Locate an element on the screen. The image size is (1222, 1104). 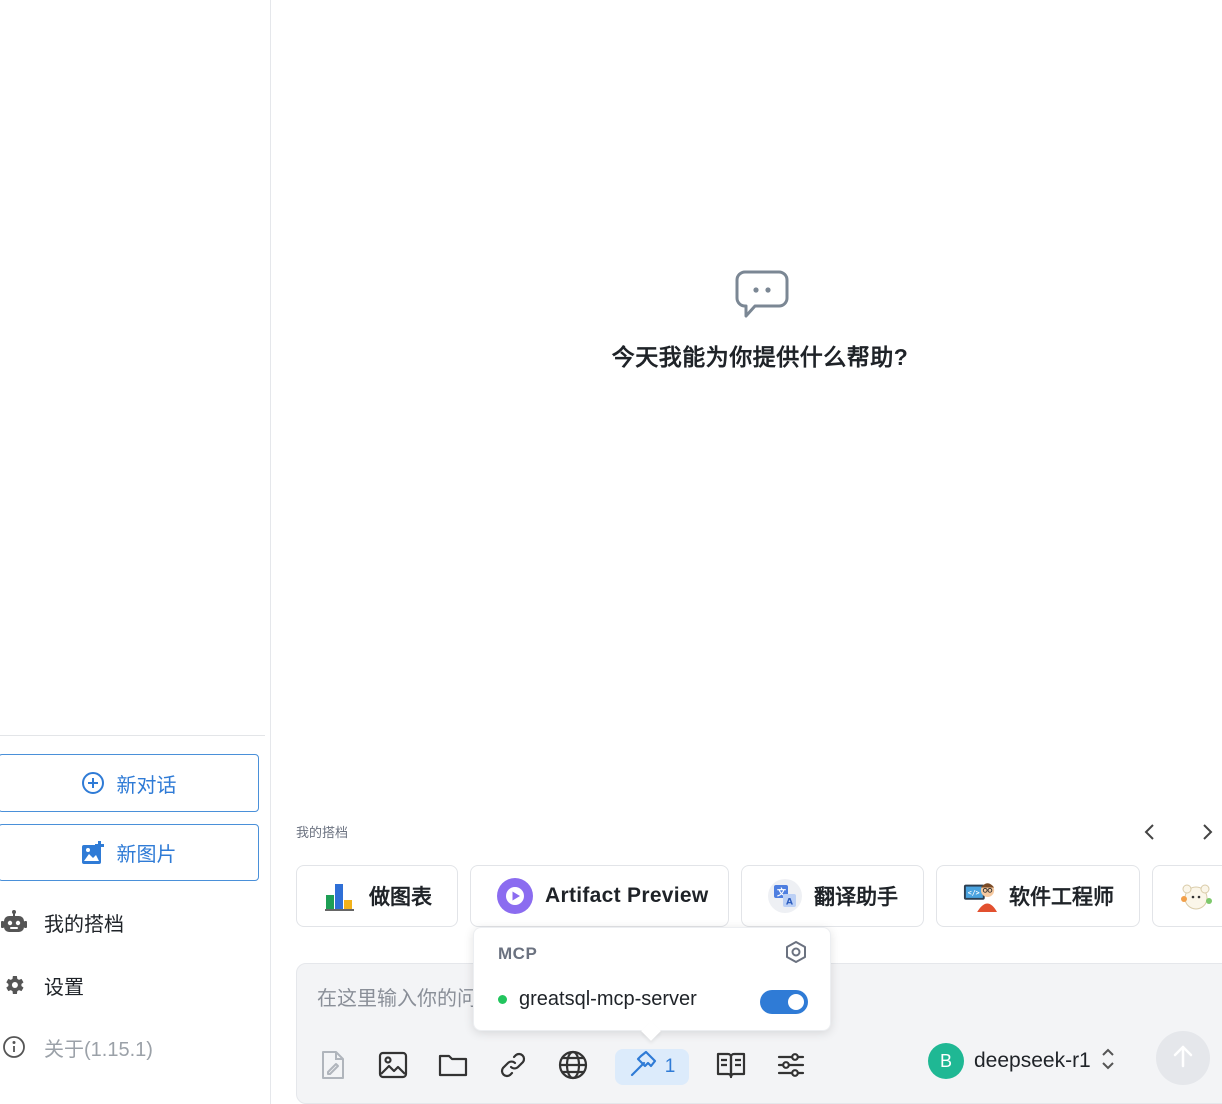
chevron-up-down-icon is located at coordinates (1108, 1061).